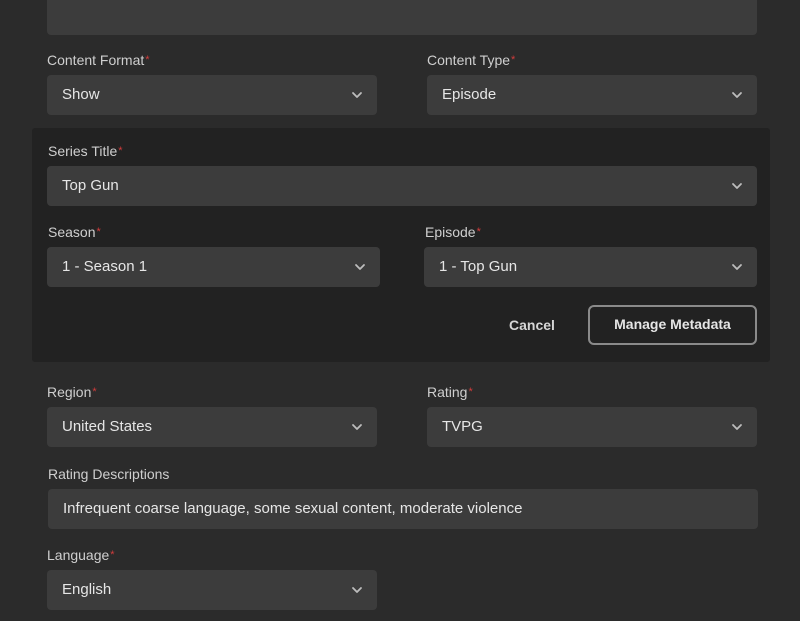  I want to click on rating-value: TVPG, so click(462, 426).